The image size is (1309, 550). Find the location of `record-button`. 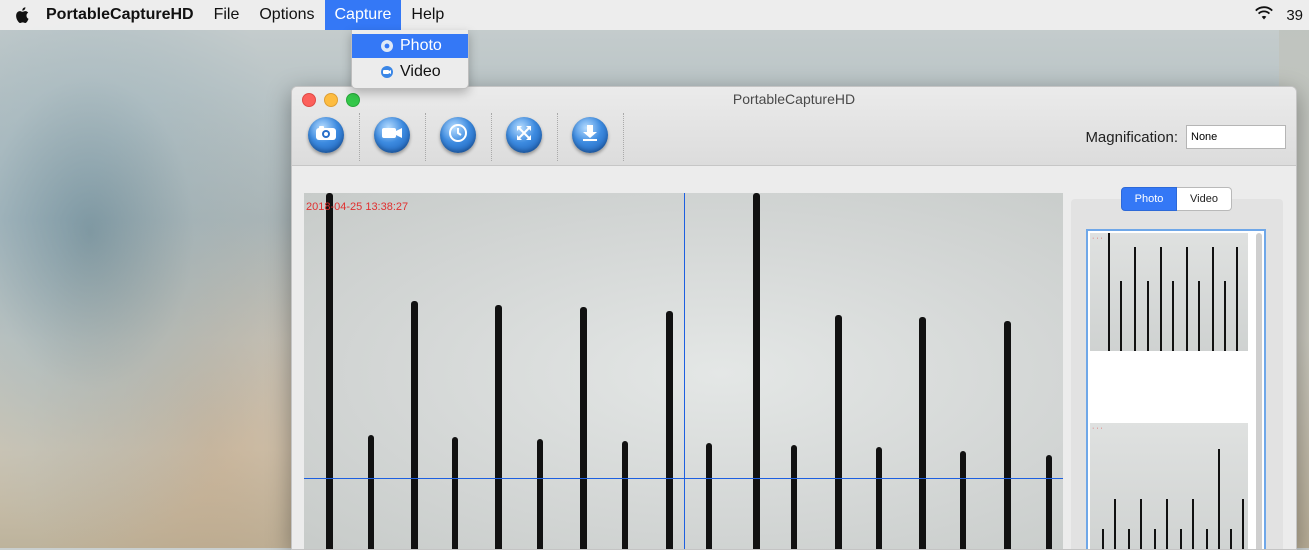

record-button is located at coordinates (400, 137).